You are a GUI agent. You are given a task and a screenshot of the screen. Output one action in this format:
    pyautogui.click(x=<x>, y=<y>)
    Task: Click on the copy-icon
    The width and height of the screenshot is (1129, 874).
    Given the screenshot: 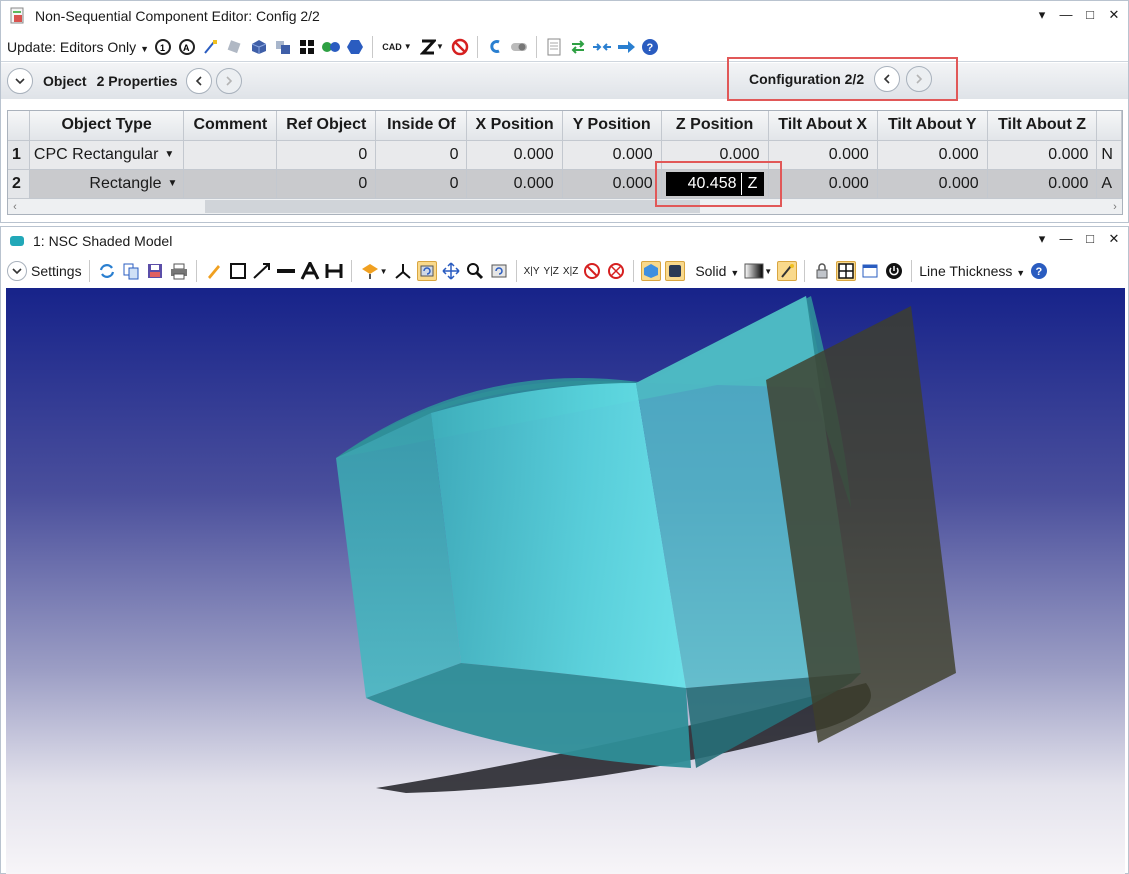 What is the action you would take?
    pyautogui.click(x=131, y=271)
    